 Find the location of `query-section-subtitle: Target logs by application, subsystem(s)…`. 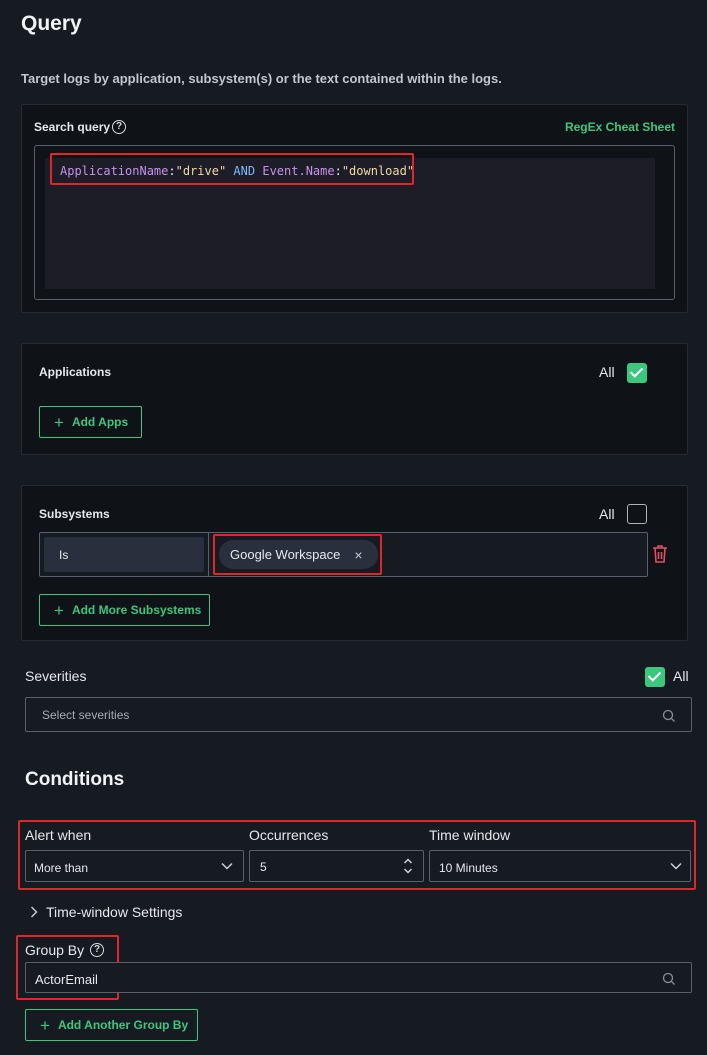

query-section-subtitle: Target logs by application, subsystem(s)… is located at coordinates (261, 78).